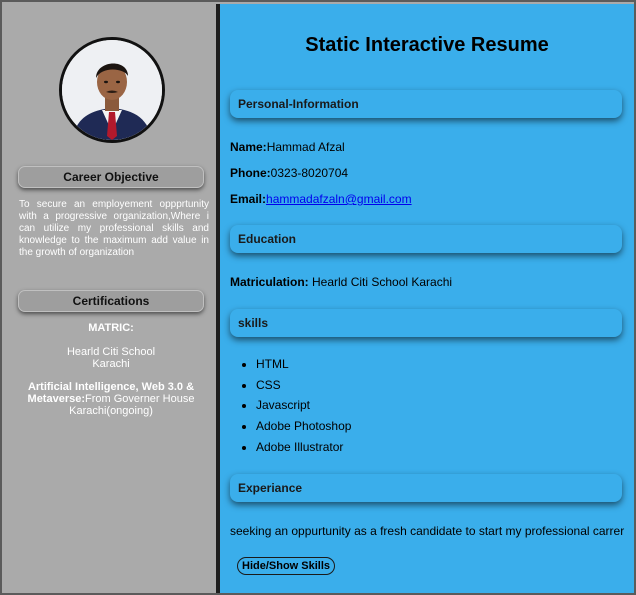 The width and height of the screenshot is (636, 595). What do you see at coordinates (111, 352) in the screenshot?
I see `cert-matric-school-line1: Hearld Citi School` at bounding box center [111, 352].